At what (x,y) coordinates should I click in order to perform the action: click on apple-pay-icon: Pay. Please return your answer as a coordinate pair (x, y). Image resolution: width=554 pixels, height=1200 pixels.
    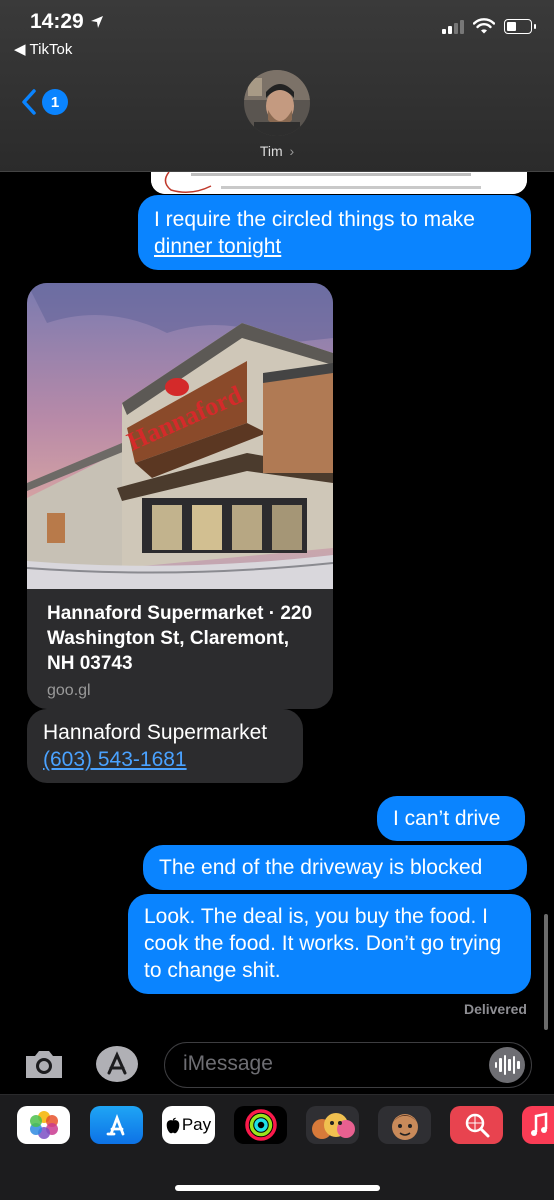
    Looking at the image, I should click on (188, 1125).